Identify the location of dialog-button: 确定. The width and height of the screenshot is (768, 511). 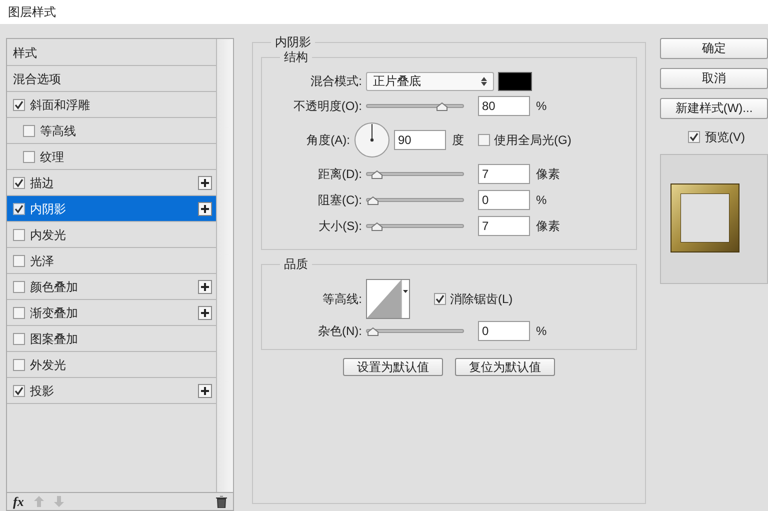
(714, 48).